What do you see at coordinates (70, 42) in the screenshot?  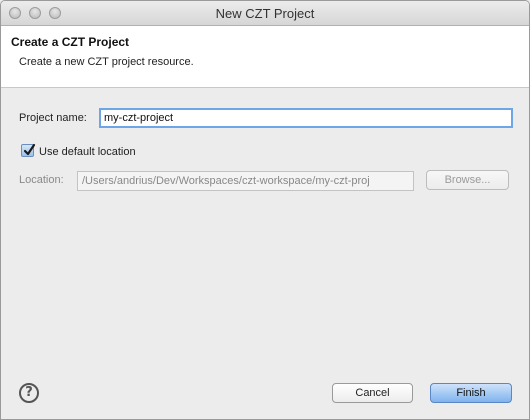 I see `banner-title: Create a CZT Project` at bounding box center [70, 42].